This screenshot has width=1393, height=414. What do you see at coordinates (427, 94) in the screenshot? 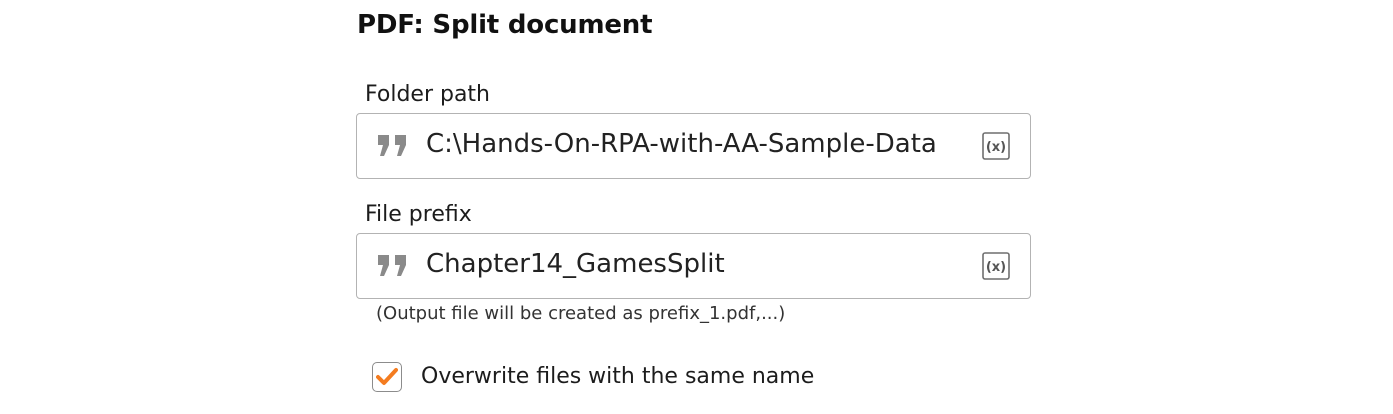
I see `folder-path-label: Folder path` at bounding box center [427, 94].